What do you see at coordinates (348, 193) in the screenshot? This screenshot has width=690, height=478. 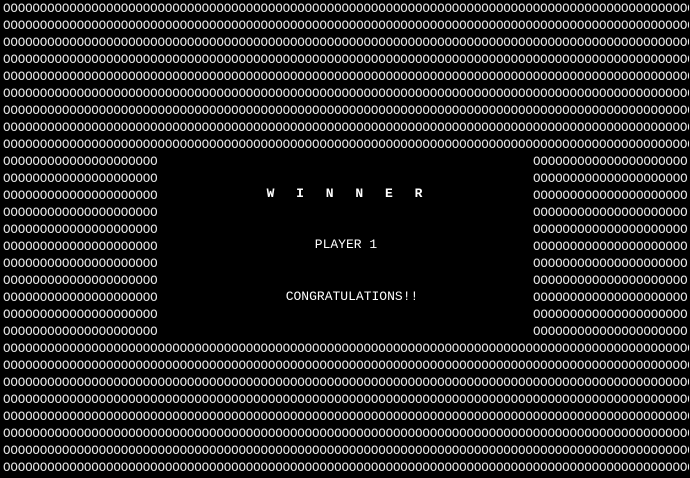 I see `winner-heading: W I N N E R` at bounding box center [348, 193].